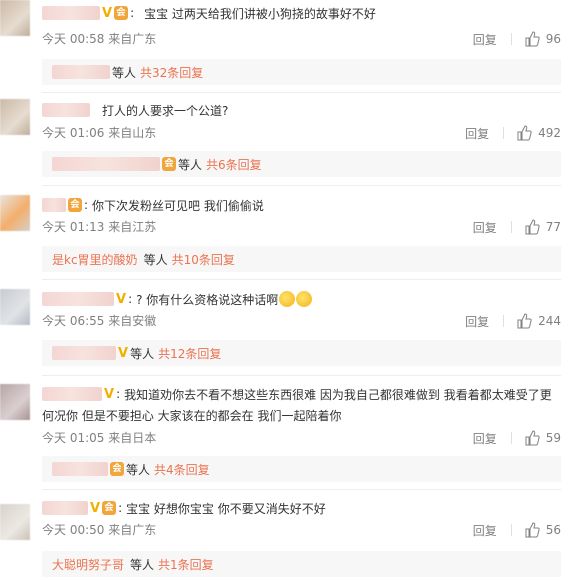 Image resolution: width=571 pixels, height=580 pixels. What do you see at coordinates (95, 259) in the screenshot?
I see `sub-username: 是kc胃里的酸奶` at bounding box center [95, 259].